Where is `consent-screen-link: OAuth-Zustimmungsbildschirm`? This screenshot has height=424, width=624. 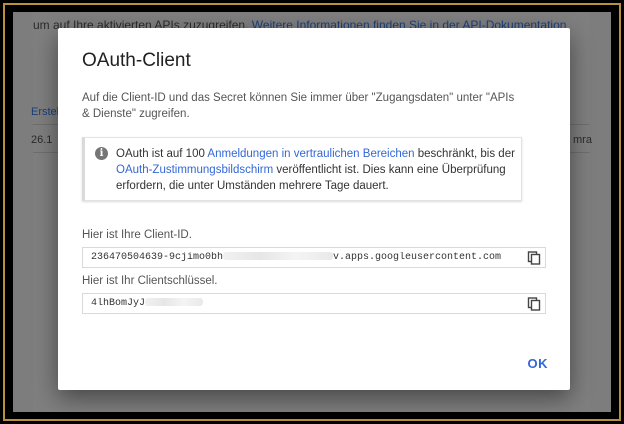 consent-screen-link: OAuth-Zustimmungsbildschirm is located at coordinates (194, 170).